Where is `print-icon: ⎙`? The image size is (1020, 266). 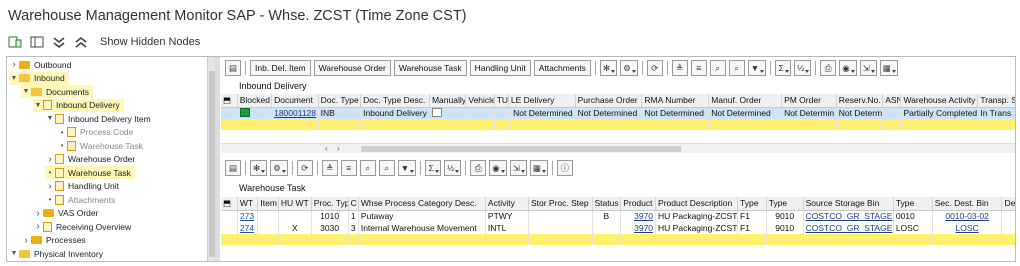 print-icon: ⎙ is located at coordinates (478, 168).